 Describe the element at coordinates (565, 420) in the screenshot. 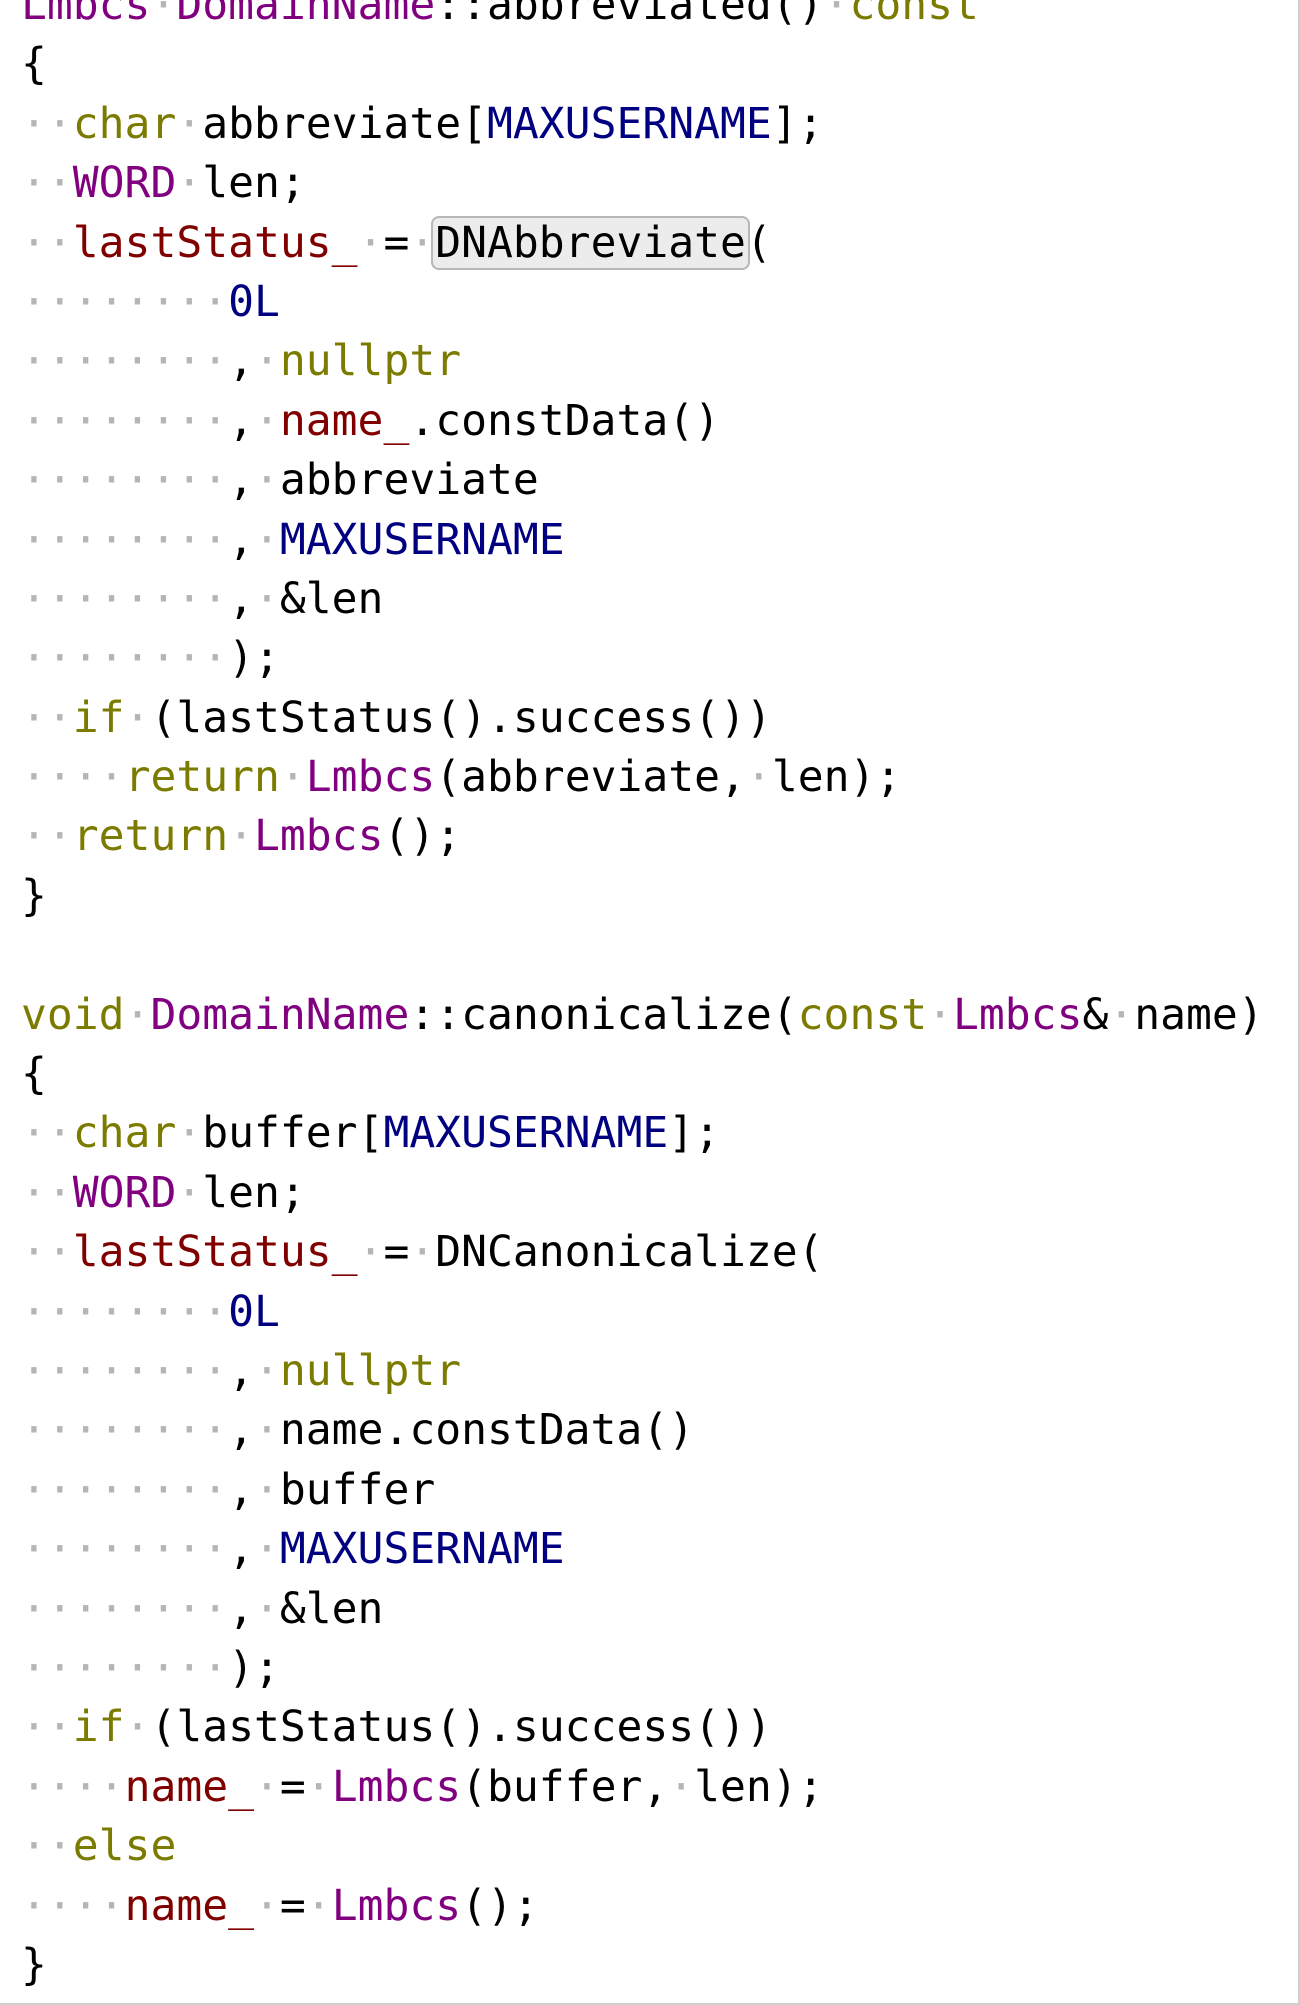

I see `code-token: .constData()` at that location.